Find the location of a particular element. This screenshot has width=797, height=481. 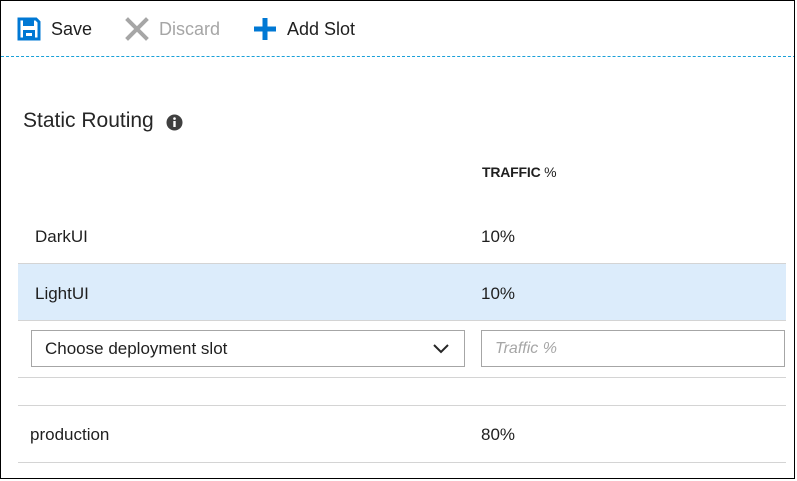

traffic-value: 80% is located at coordinates (498, 434).